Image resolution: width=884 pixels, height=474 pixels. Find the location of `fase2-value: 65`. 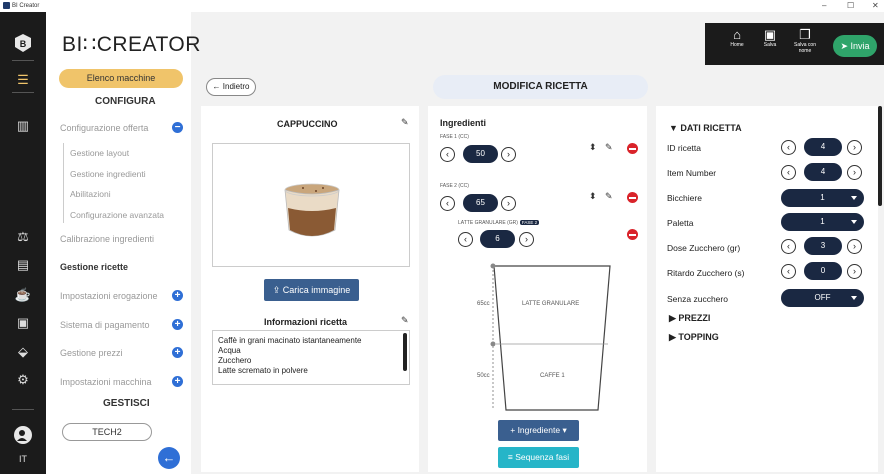

fase2-value: 65 is located at coordinates (480, 203).